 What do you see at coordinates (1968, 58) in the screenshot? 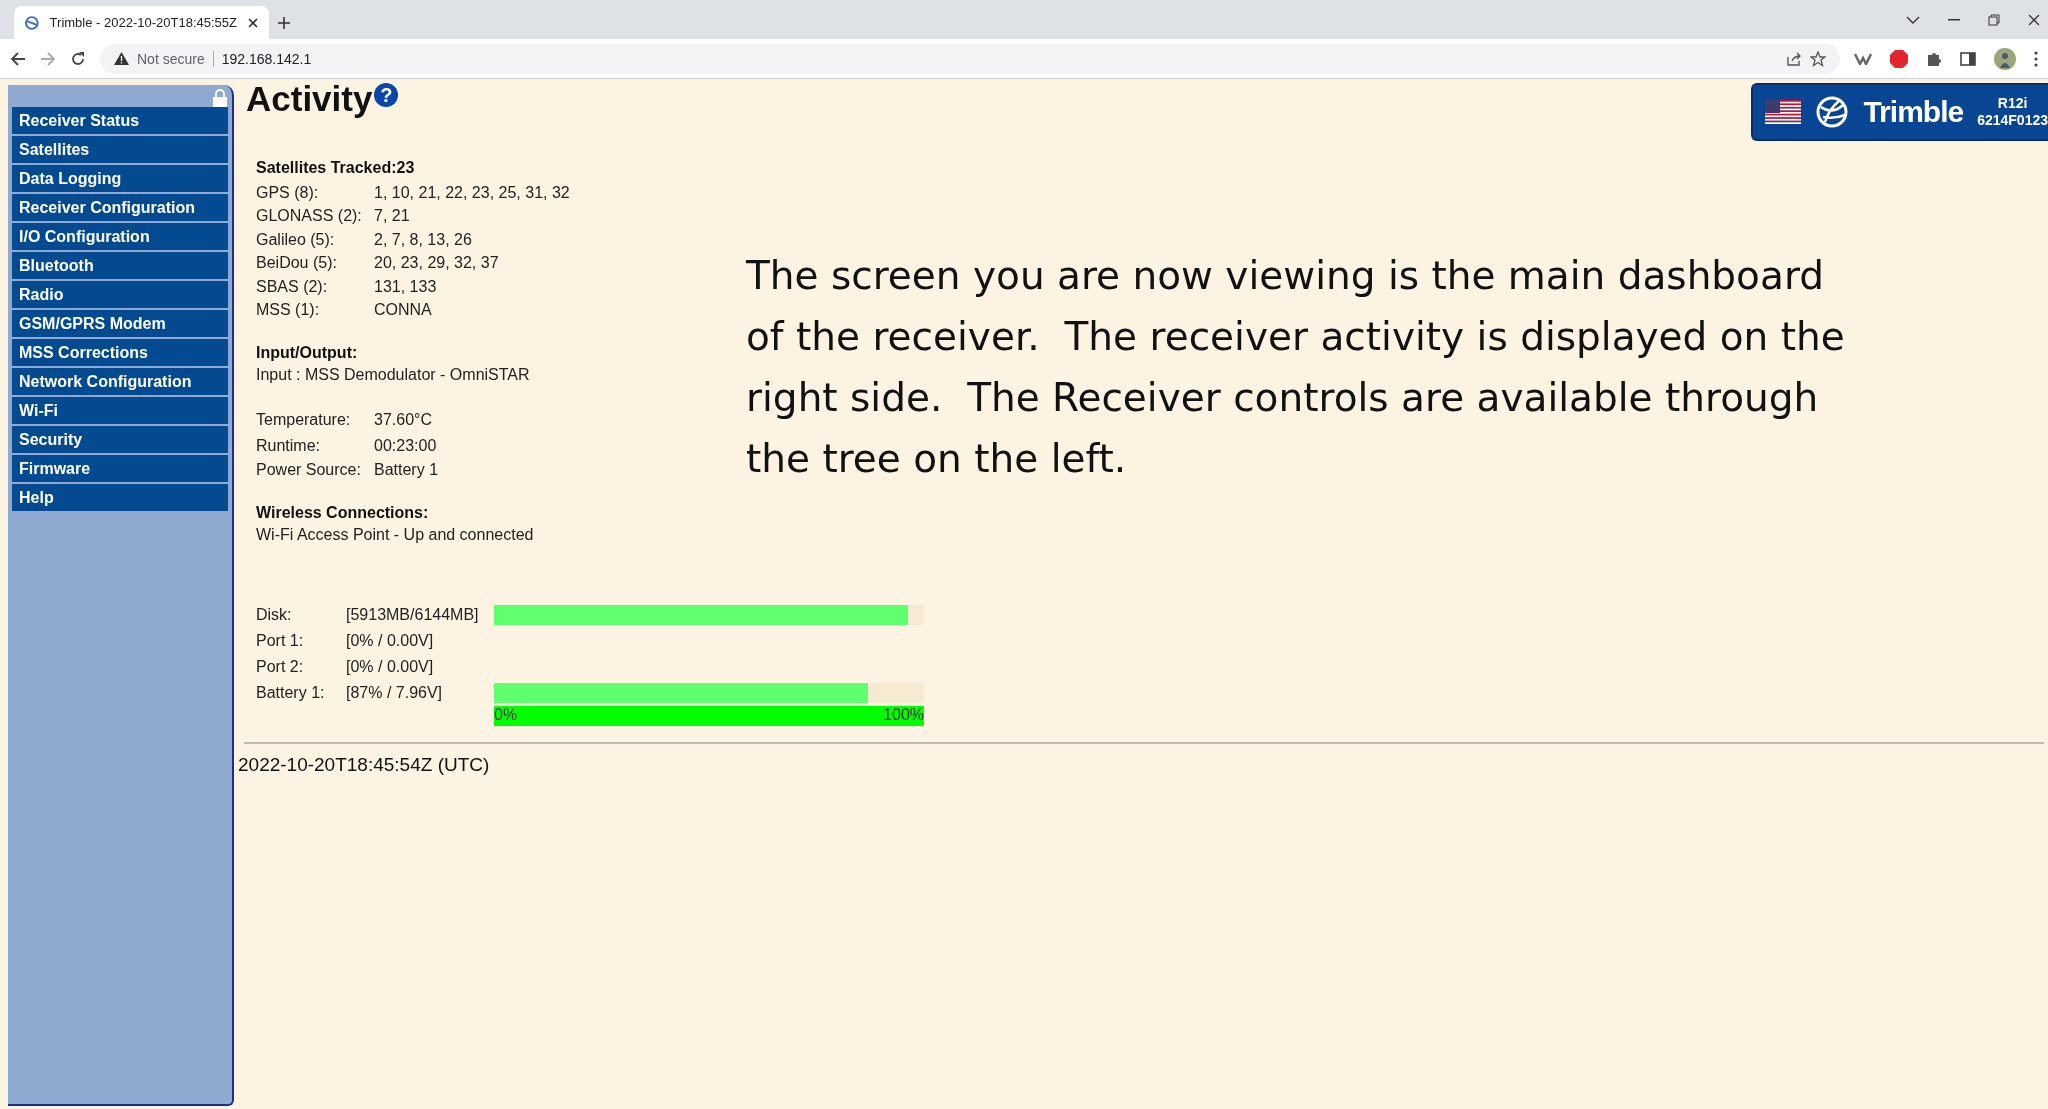
I see `side-panel-icon` at bounding box center [1968, 58].